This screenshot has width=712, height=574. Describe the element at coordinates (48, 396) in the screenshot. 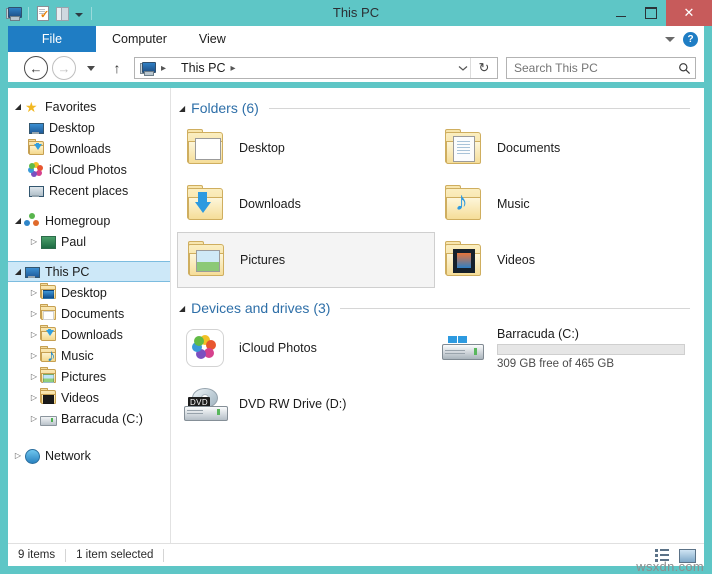

I see `videos-folder-icon` at that location.